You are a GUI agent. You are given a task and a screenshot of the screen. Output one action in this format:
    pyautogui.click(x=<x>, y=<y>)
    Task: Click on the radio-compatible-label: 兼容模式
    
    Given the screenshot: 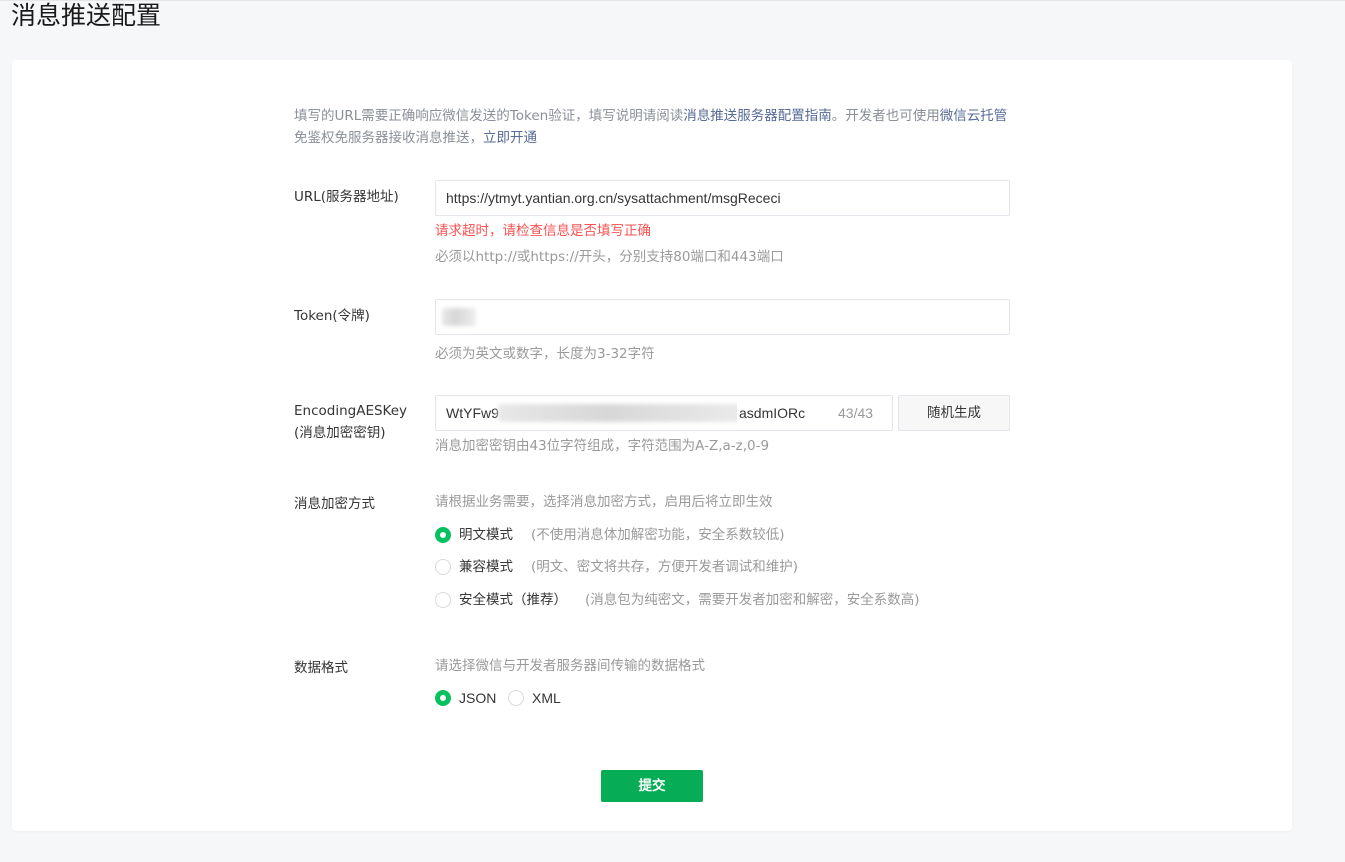 What is the action you would take?
    pyautogui.click(x=486, y=567)
    